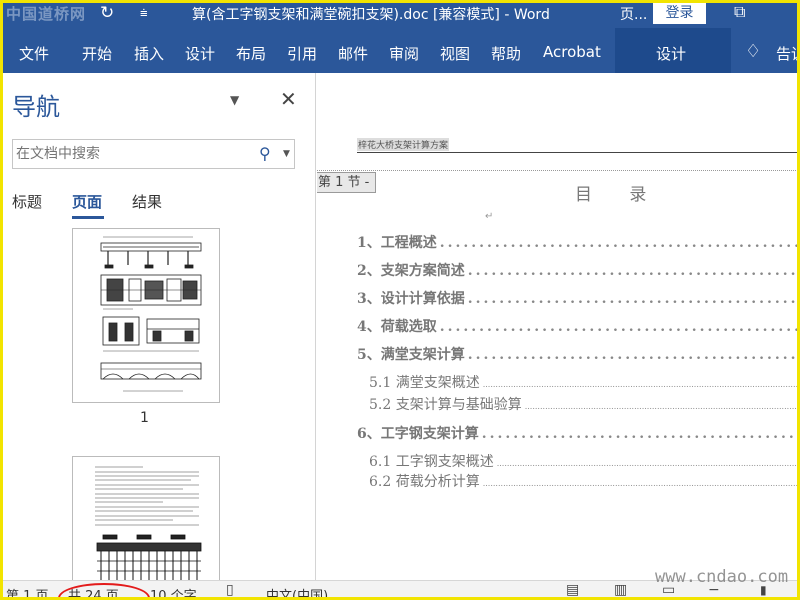  What do you see at coordinates (679, 13) in the screenshot?
I see `login-button: 登录` at bounding box center [679, 13].